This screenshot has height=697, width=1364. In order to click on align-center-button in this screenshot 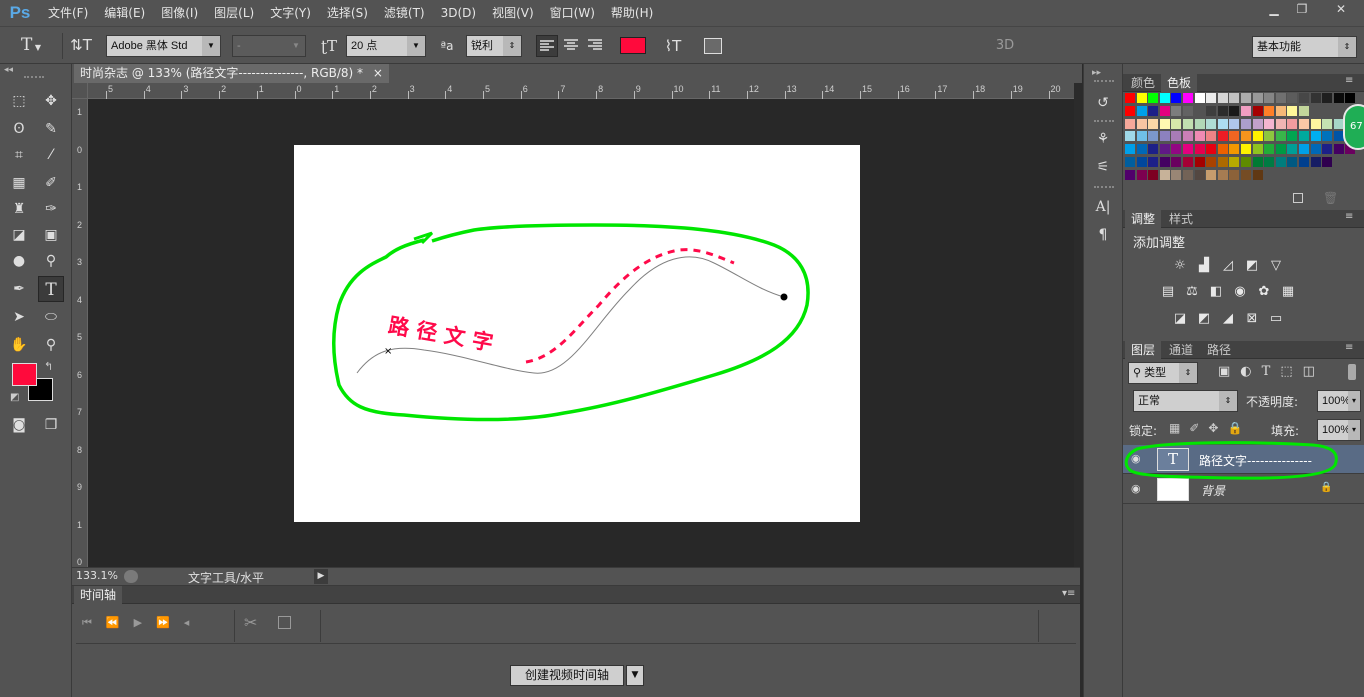, I will do `click(571, 46)`.